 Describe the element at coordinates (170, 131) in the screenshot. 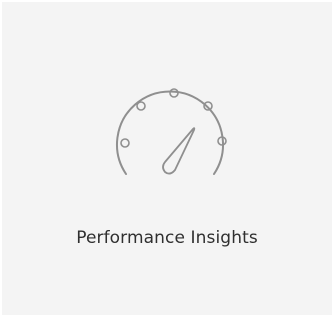

I see `speedometer-icon` at that location.